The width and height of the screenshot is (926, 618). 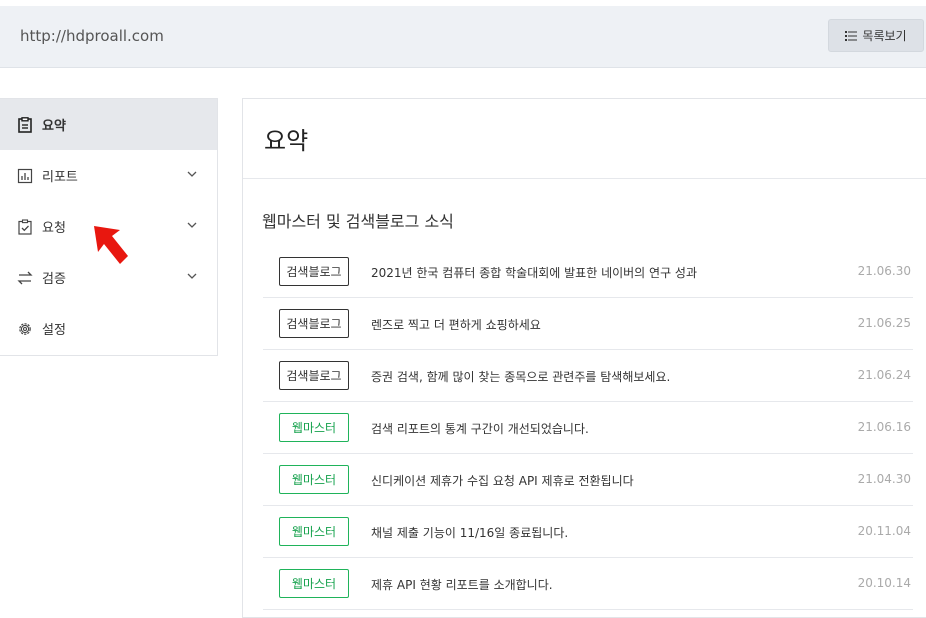 I want to click on news-date: 21.04.30, so click(x=884, y=479).